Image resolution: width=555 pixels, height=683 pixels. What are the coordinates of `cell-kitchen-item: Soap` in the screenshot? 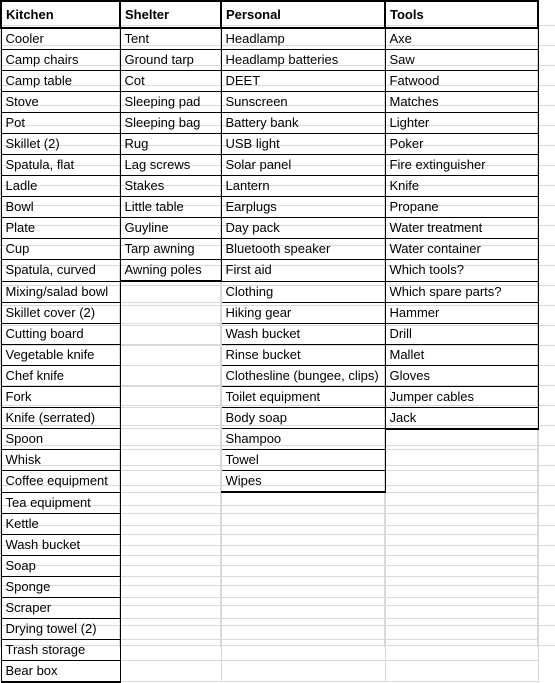 It's located at (60, 565).